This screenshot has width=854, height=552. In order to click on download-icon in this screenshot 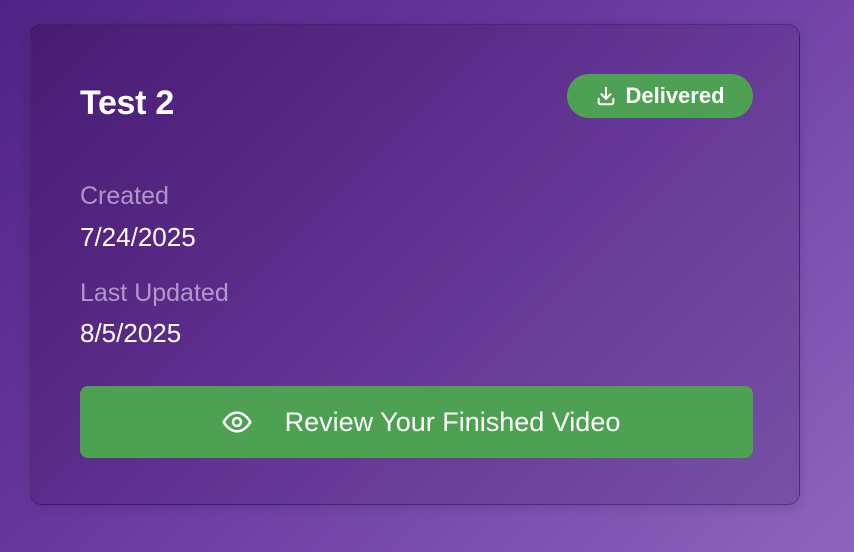, I will do `click(606, 96)`.